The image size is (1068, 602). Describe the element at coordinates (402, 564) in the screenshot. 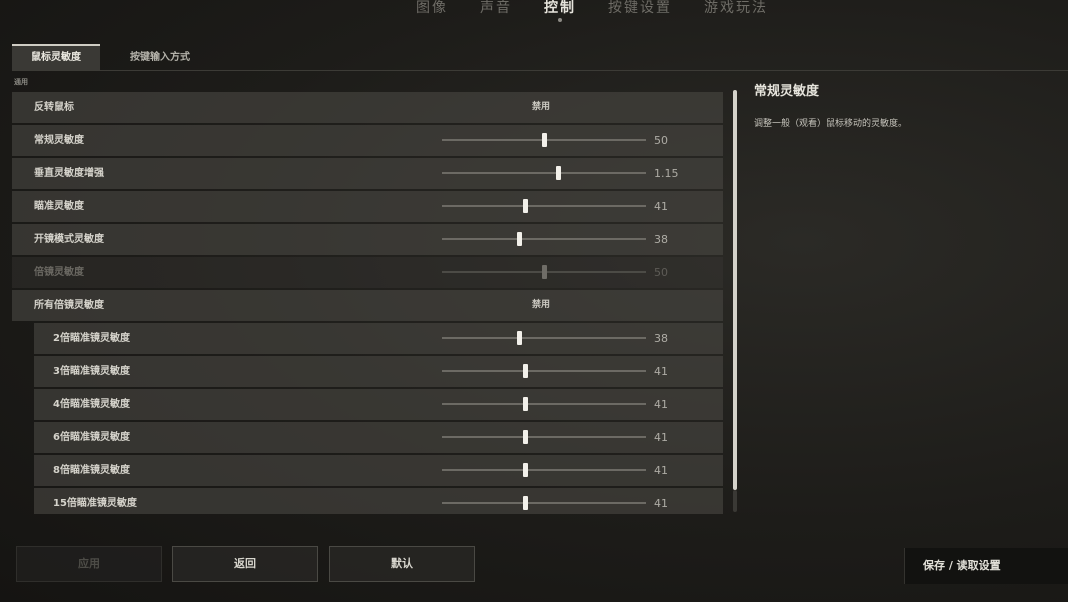

I see `default-button: 默认` at that location.